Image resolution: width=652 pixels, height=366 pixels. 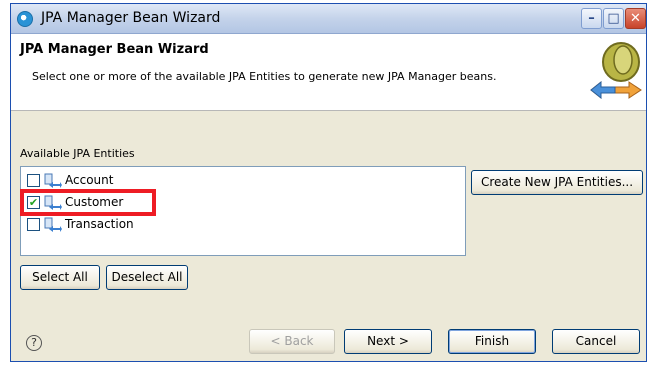 What do you see at coordinates (99, 224) in the screenshot?
I see `transaction-label: Transaction` at bounding box center [99, 224].